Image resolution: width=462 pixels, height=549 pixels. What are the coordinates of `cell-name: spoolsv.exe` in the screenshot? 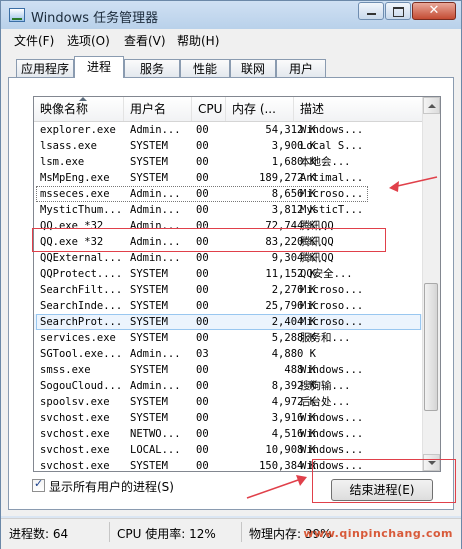 It's located at (75, 402).